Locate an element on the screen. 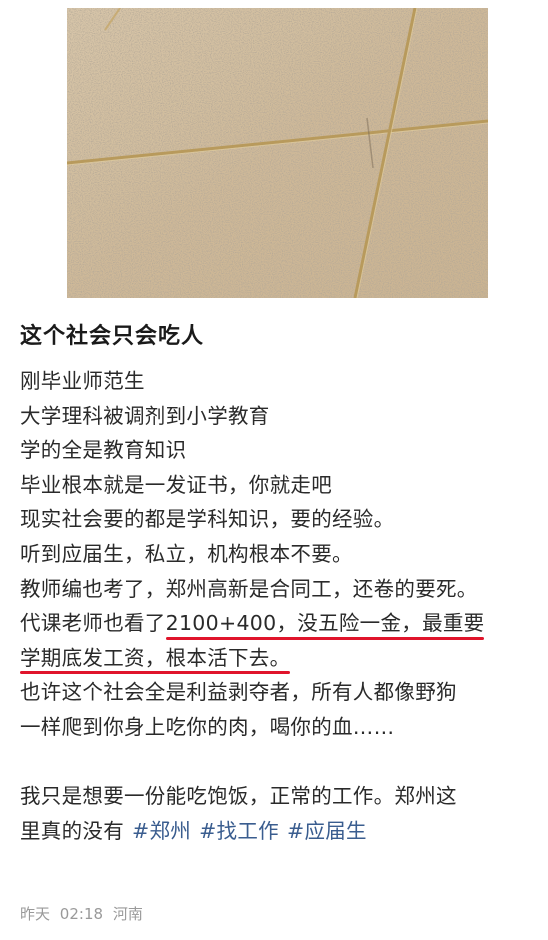  post-line: 大学理科被调剂到小学教育 is located at coordinates (145, 415).